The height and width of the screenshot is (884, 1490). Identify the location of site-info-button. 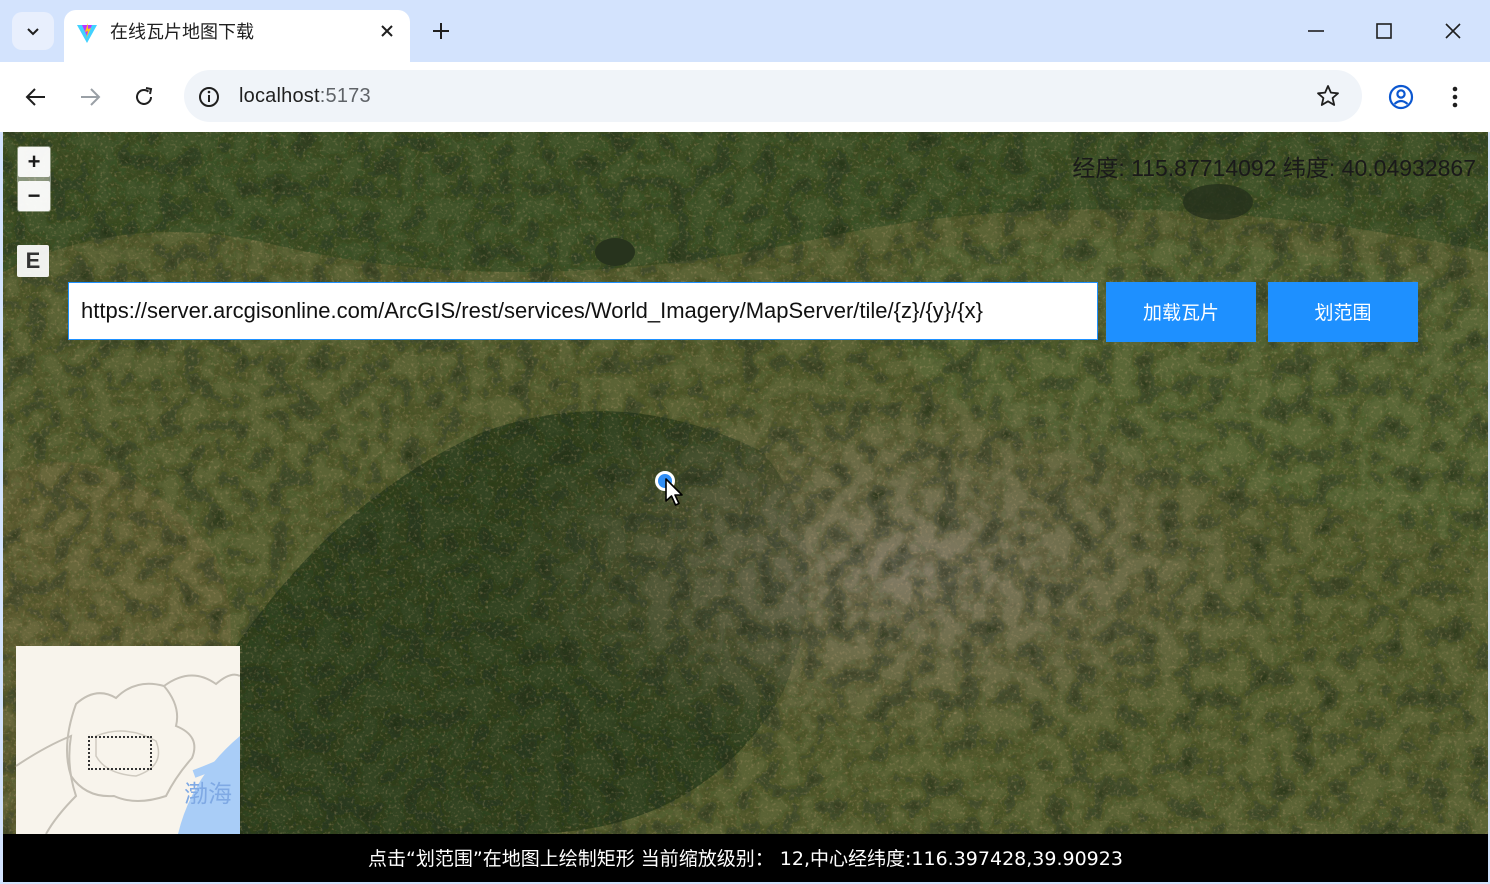
(209, 97).